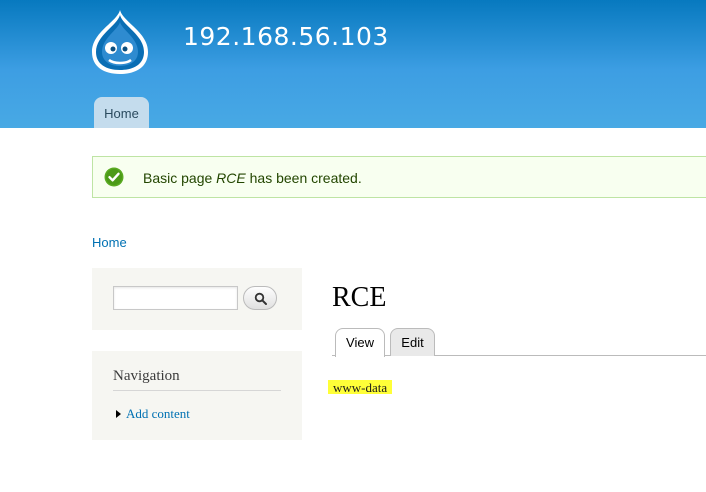 Image resolution: width=706 pixels, height=492 pixels. What do you see at coordinates (305, 178) in the screenshot?
I see `message-suffix: has been created.` at bounding box center [305, 178].